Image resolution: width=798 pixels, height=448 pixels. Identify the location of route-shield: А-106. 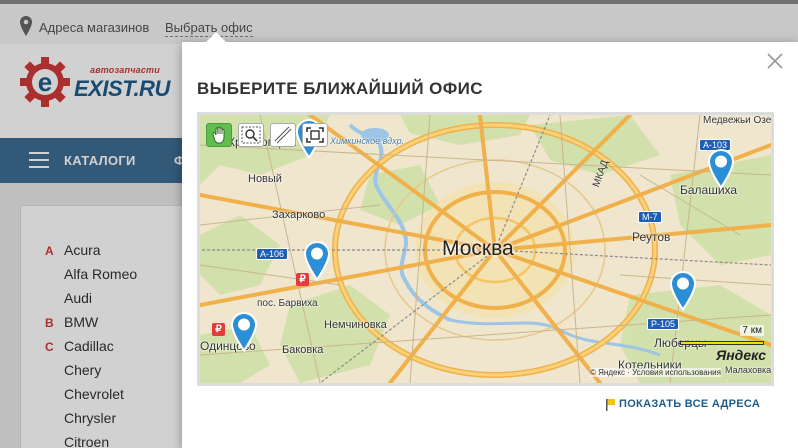
(272, 254).